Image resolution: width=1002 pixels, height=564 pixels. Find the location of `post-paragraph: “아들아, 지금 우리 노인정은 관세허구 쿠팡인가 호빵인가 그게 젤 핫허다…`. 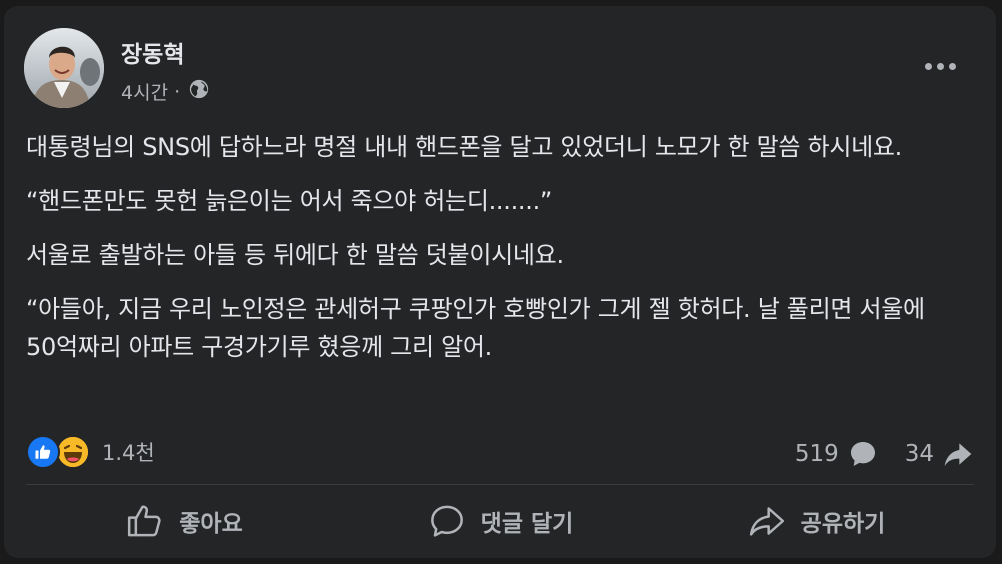

post-paragraph: “아들아, 지금 우리 노인정은 관세허구 쿠팡인가 호빵인가 그게 젤 핫허다… is located at coordinates (475, 328).